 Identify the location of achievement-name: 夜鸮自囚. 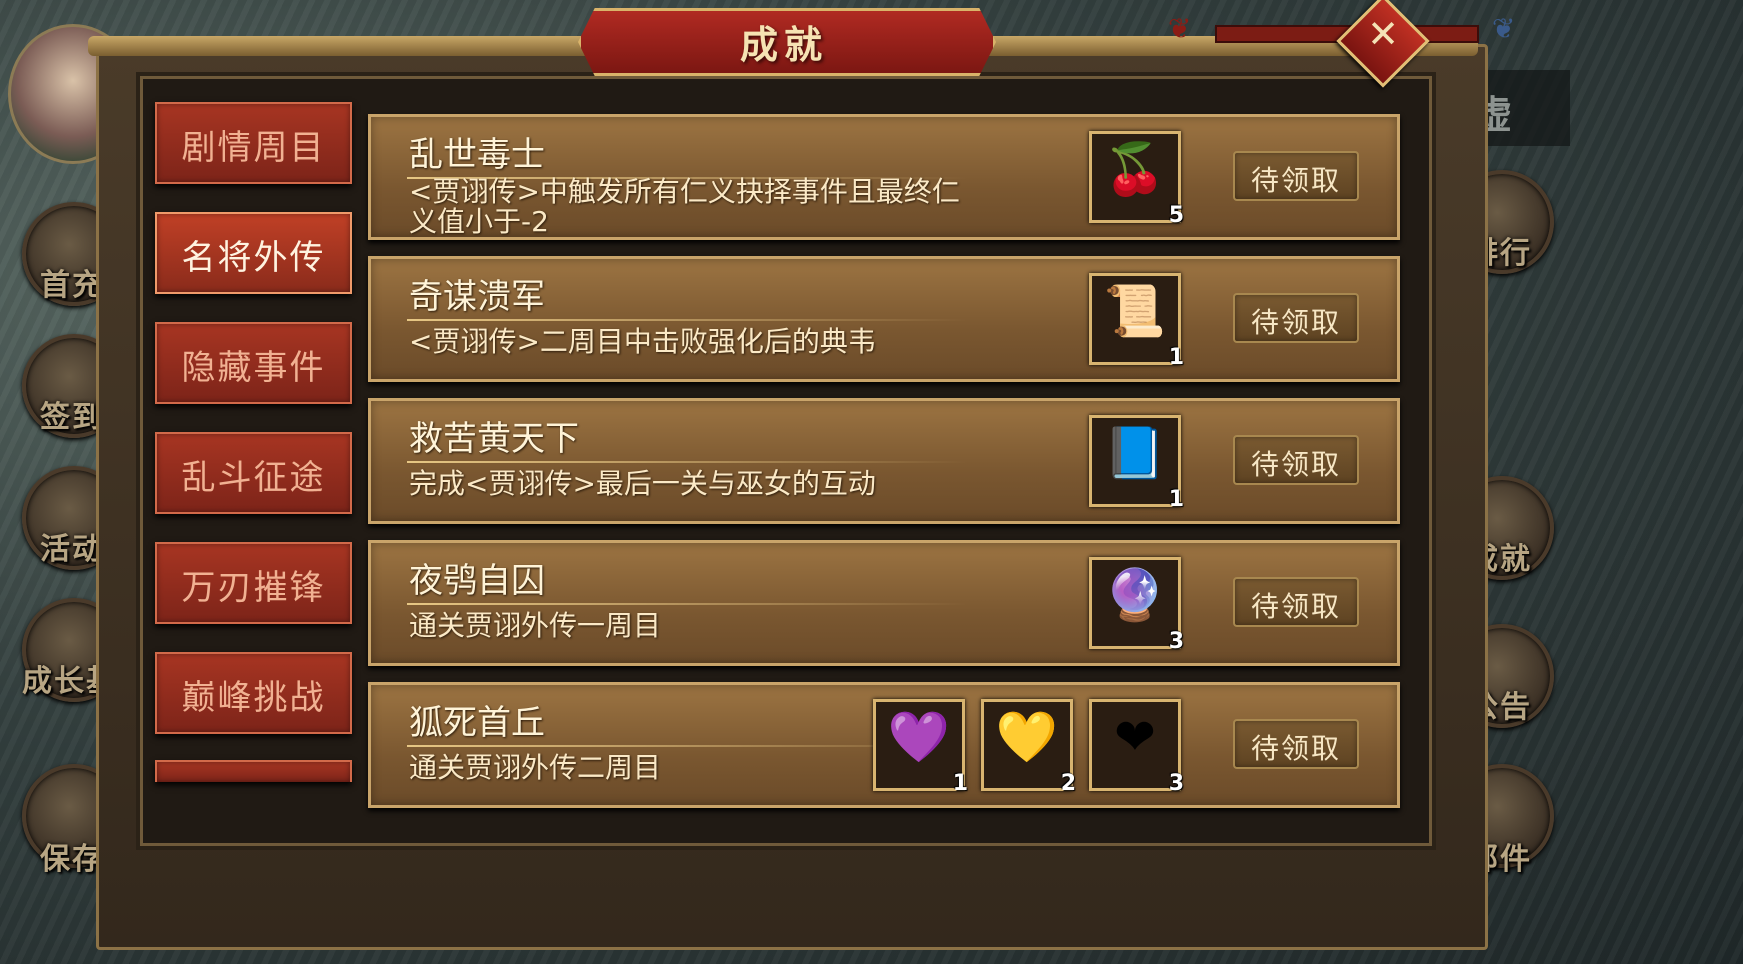
(477, 581).